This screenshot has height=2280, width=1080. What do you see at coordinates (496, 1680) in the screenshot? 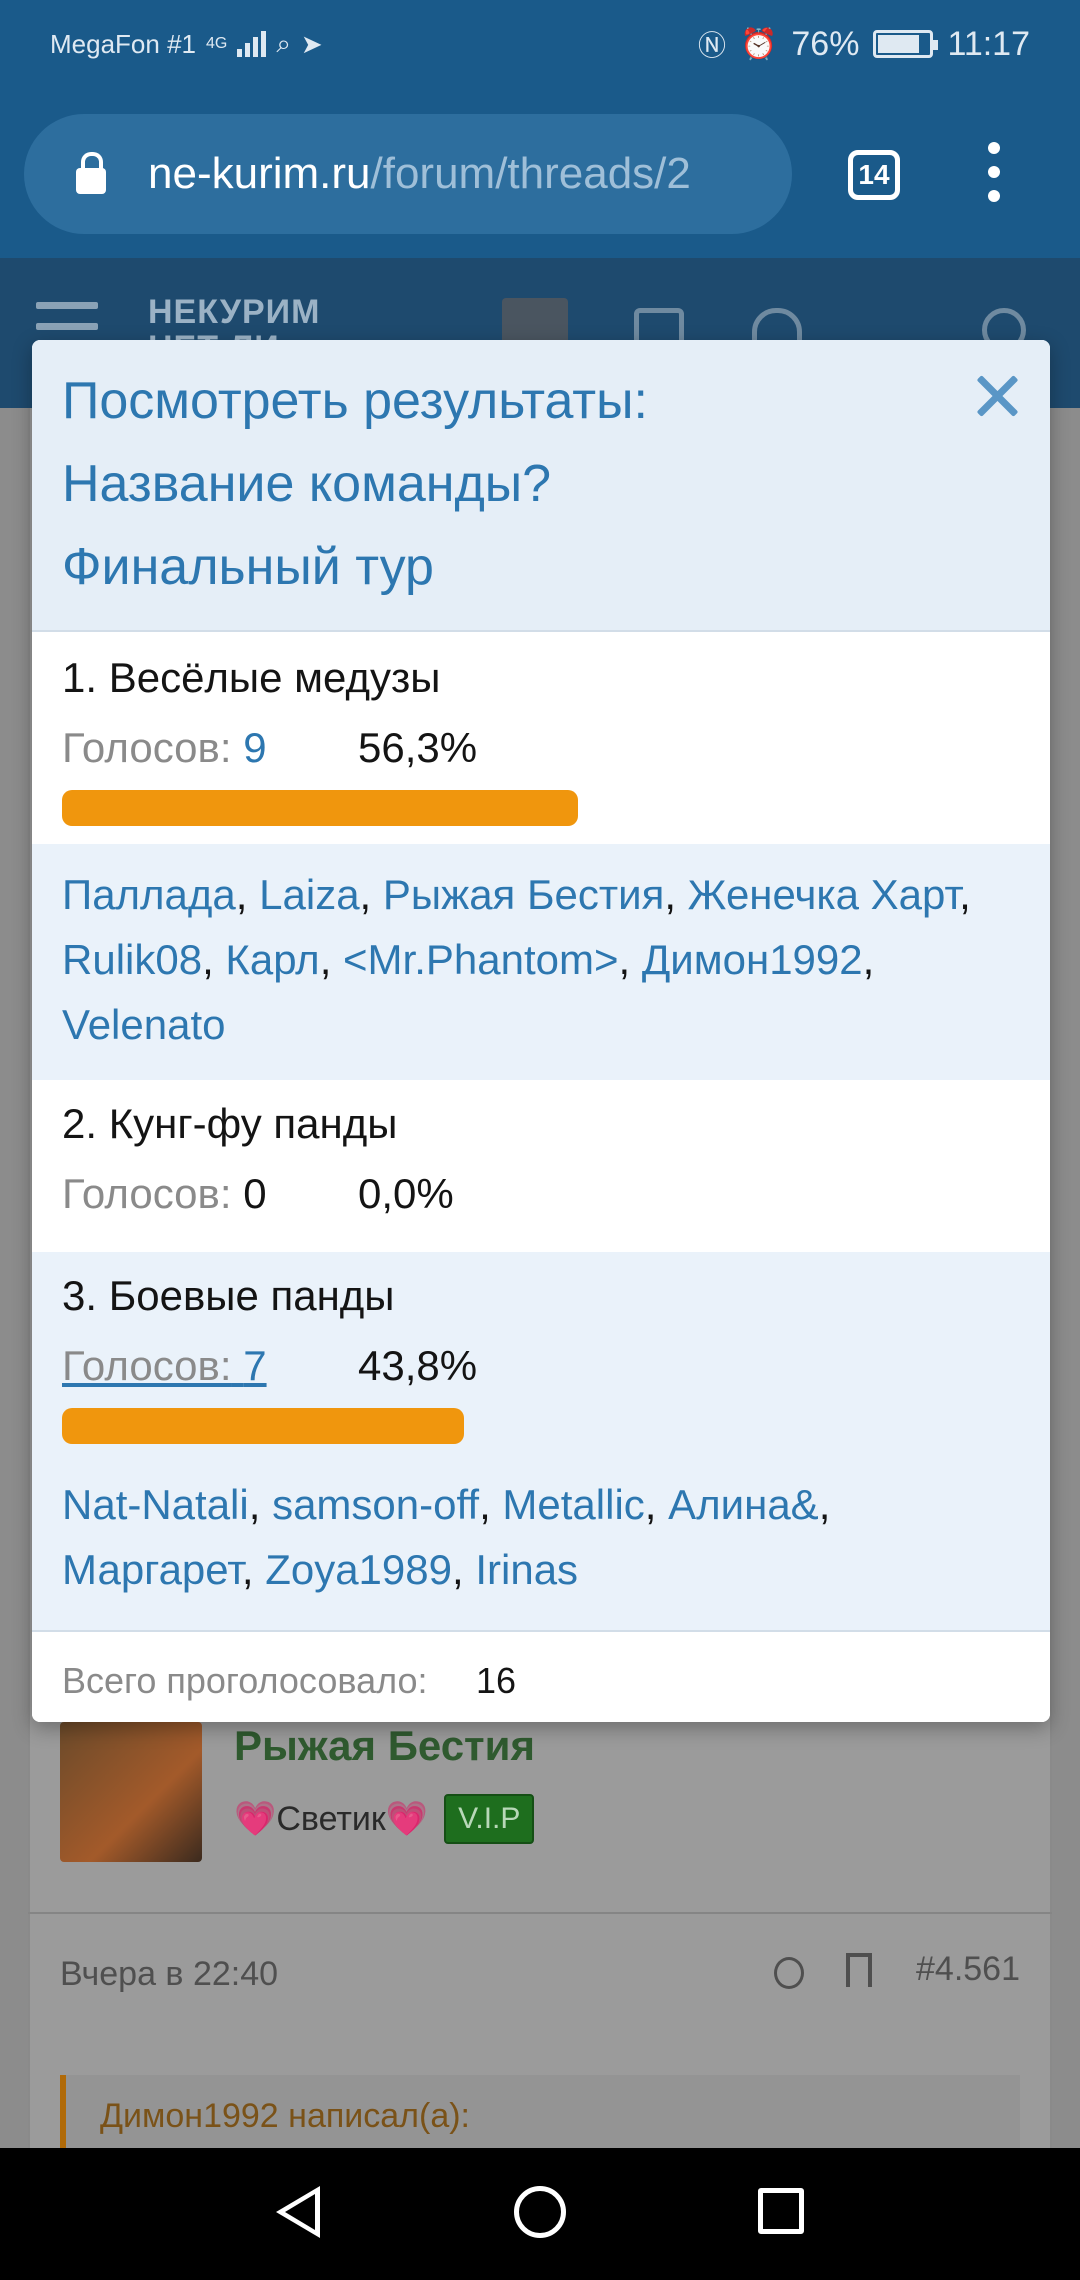
I see `total-value: 16` at bounding box center [496, 1680].